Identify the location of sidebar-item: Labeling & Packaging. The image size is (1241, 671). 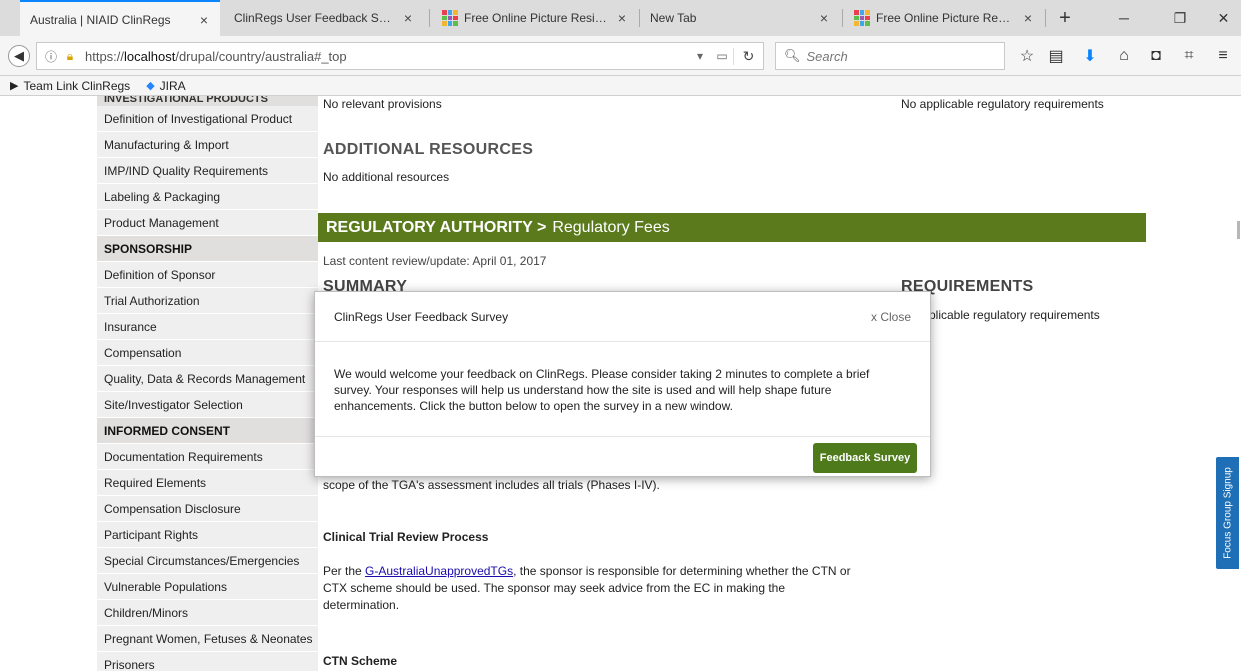
(207, 197).